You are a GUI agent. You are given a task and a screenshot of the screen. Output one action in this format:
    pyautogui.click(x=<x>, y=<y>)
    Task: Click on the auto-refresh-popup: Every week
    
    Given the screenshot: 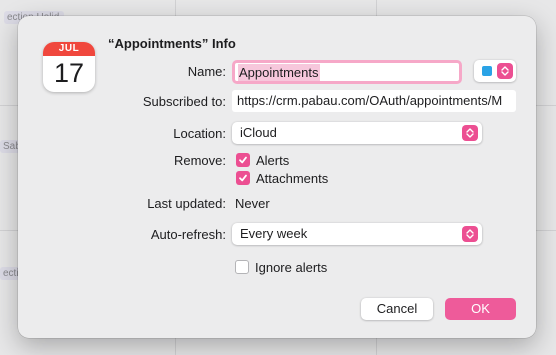 What is the action you would take?
    pyautogui.click(x=357, y=234)
    